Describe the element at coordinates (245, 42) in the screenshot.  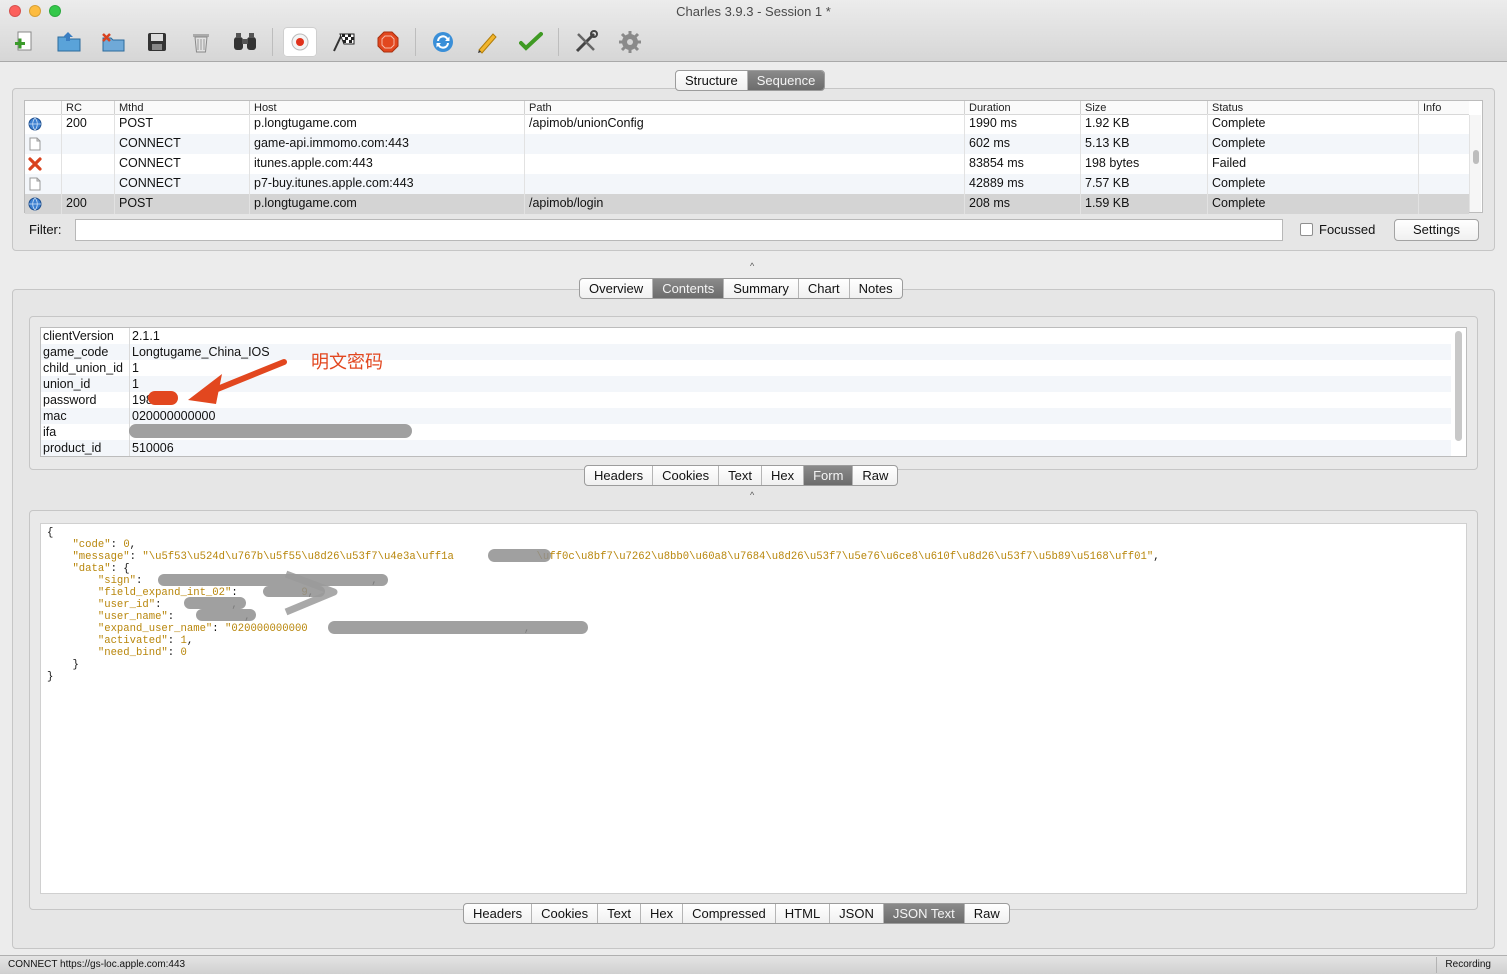
I see `find-icon` at that location.